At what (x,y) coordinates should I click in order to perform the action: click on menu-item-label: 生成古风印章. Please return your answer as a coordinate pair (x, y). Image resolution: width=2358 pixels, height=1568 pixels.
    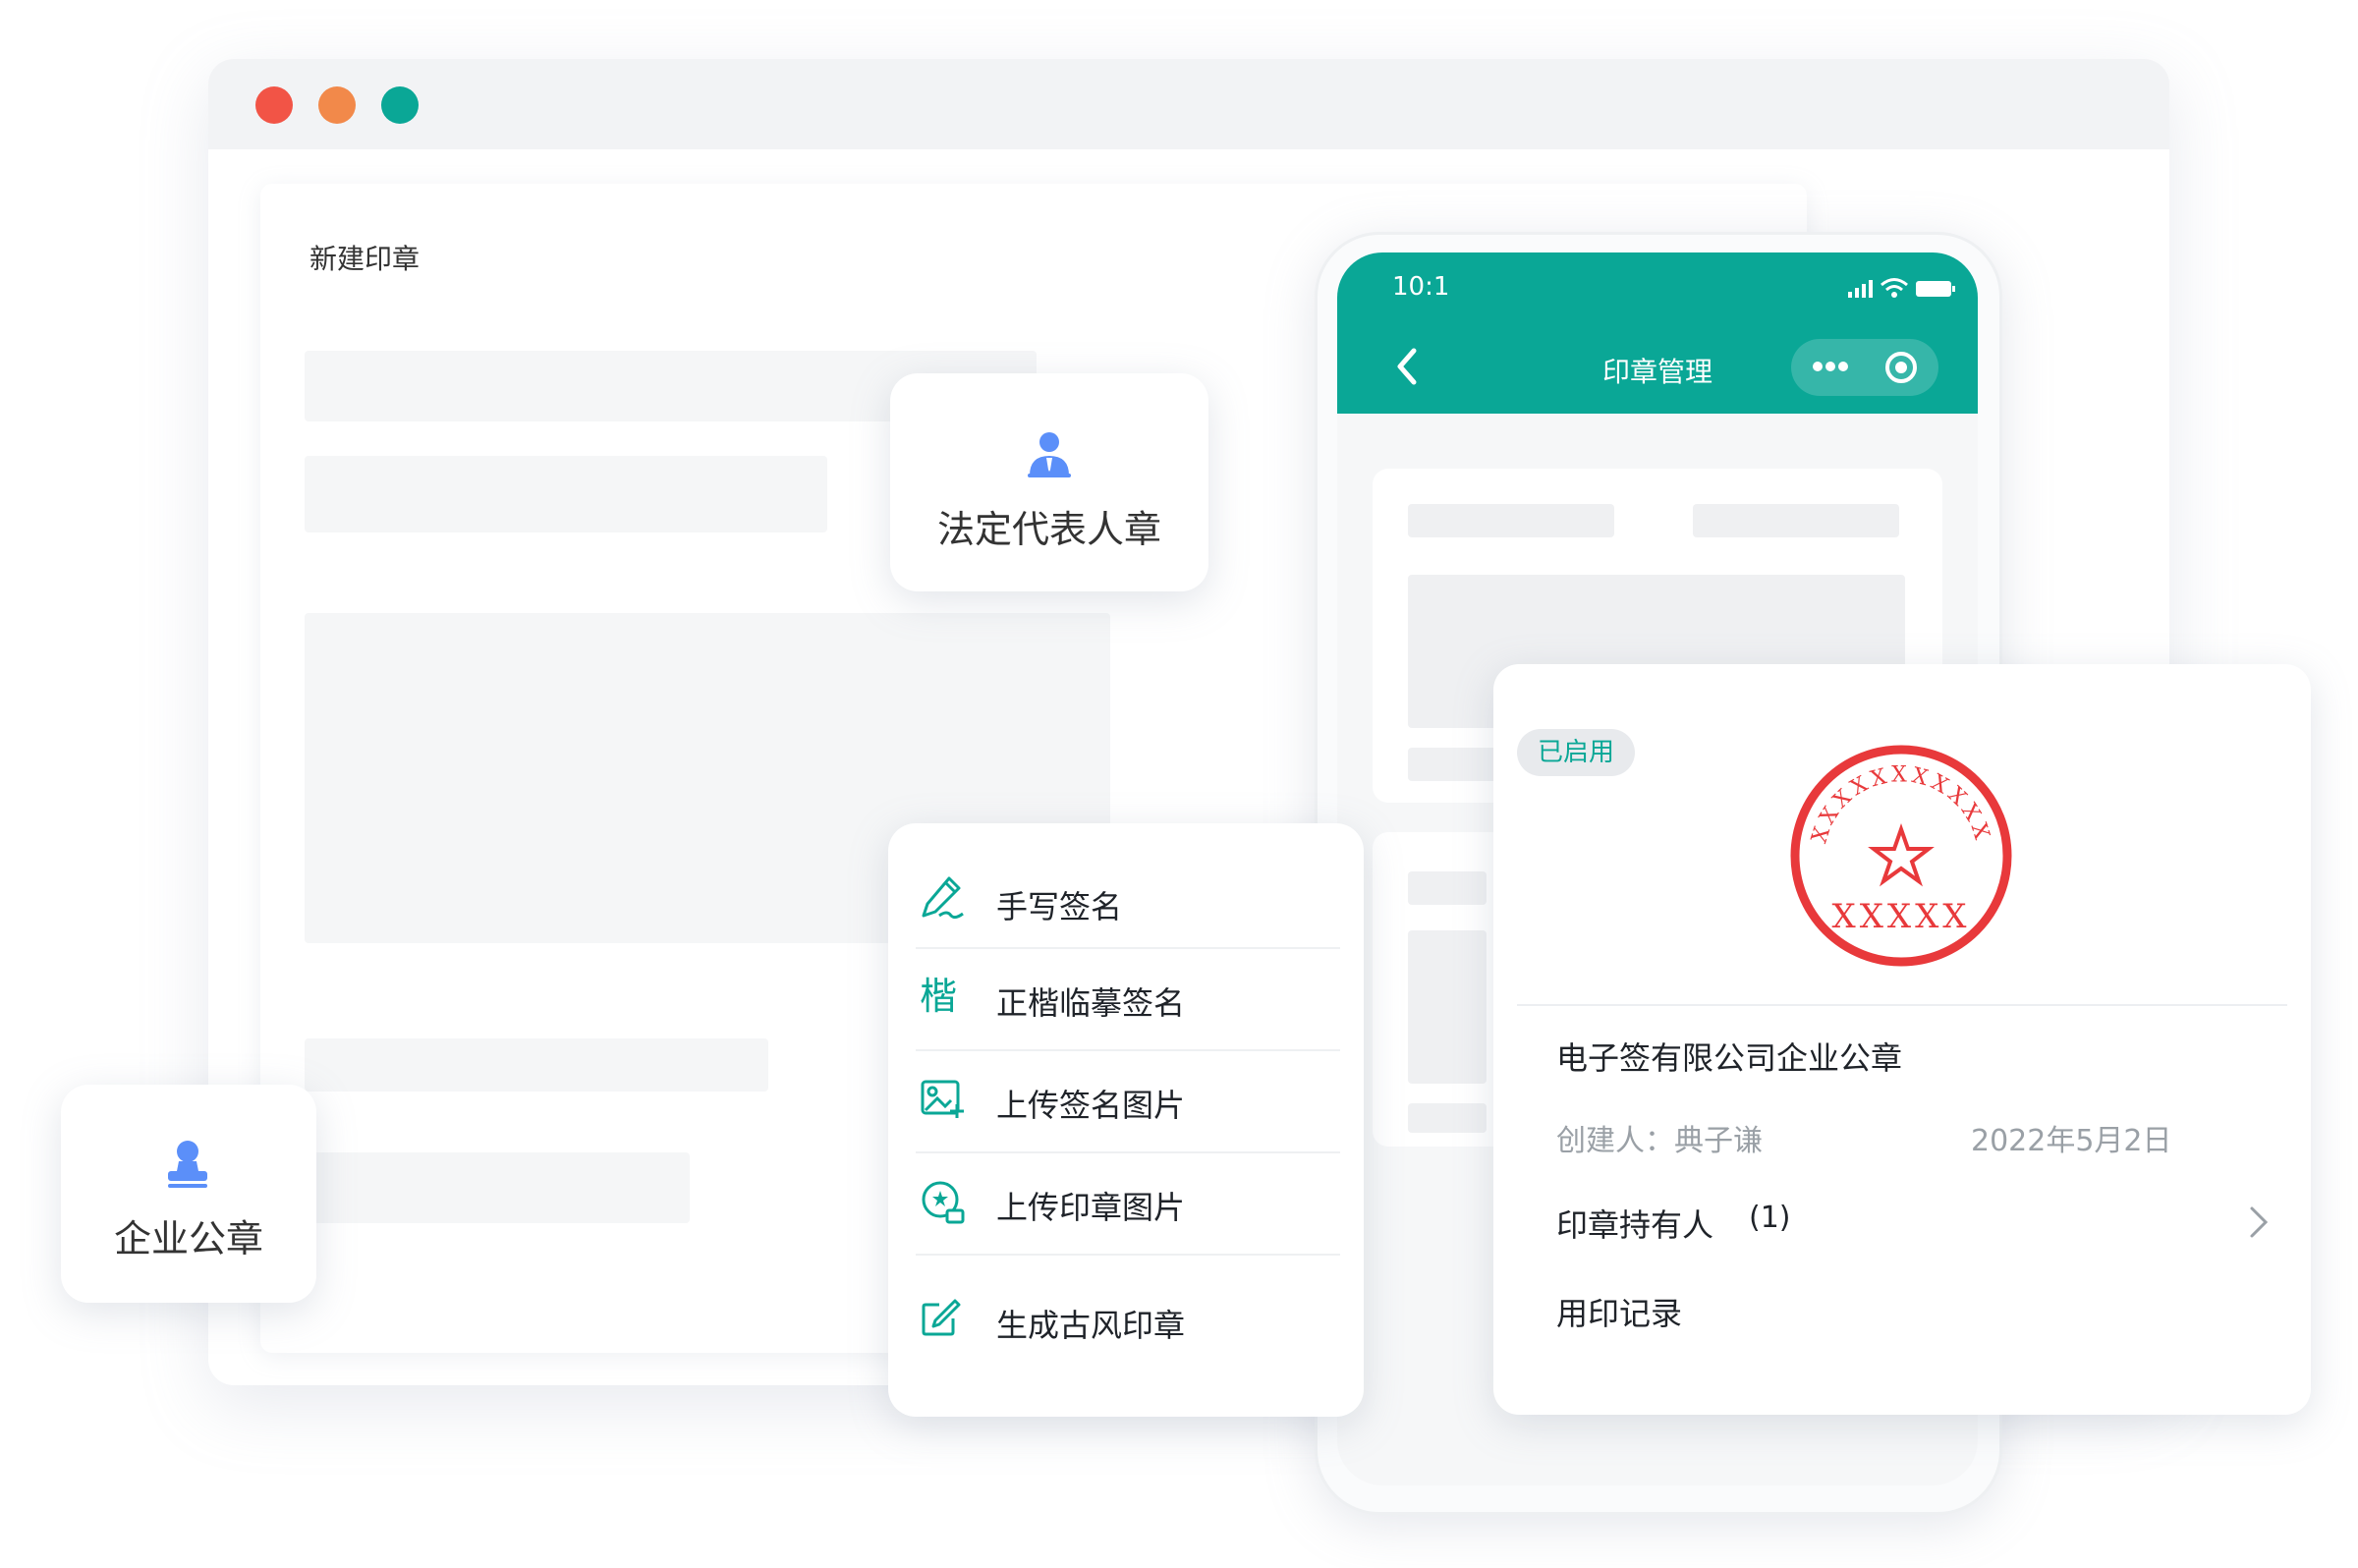
    Looking at the image, I should click on (1091, 1325).